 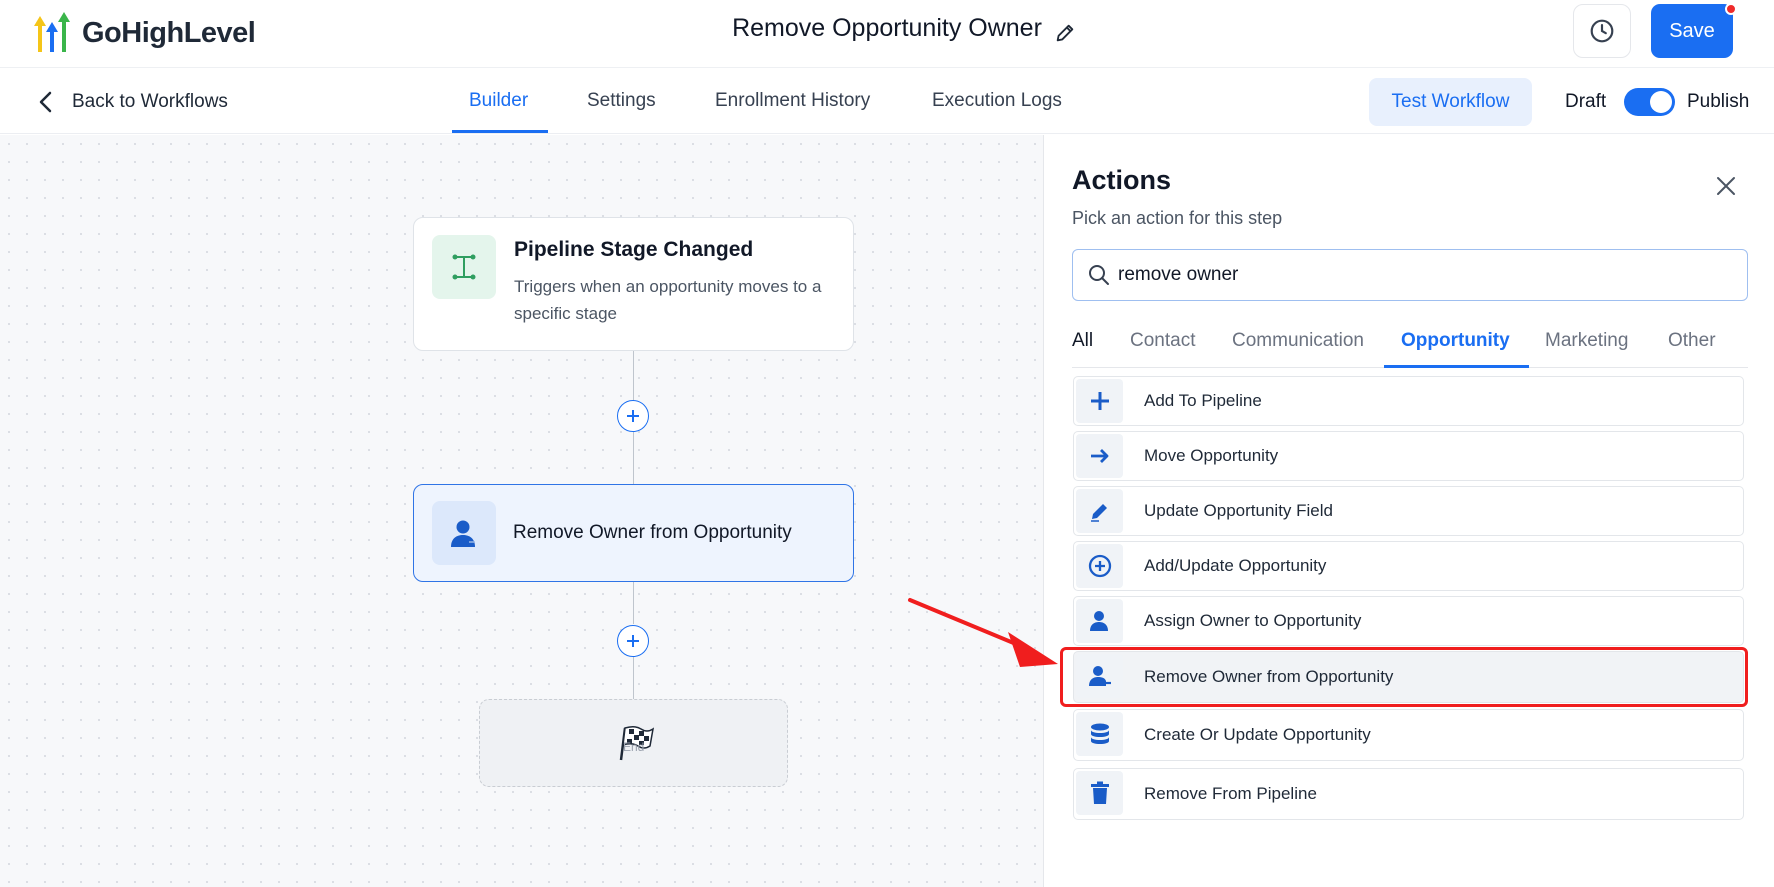 I want to click on title-wrap: Remove Opportunity Owner, so click(x=887, y=28).